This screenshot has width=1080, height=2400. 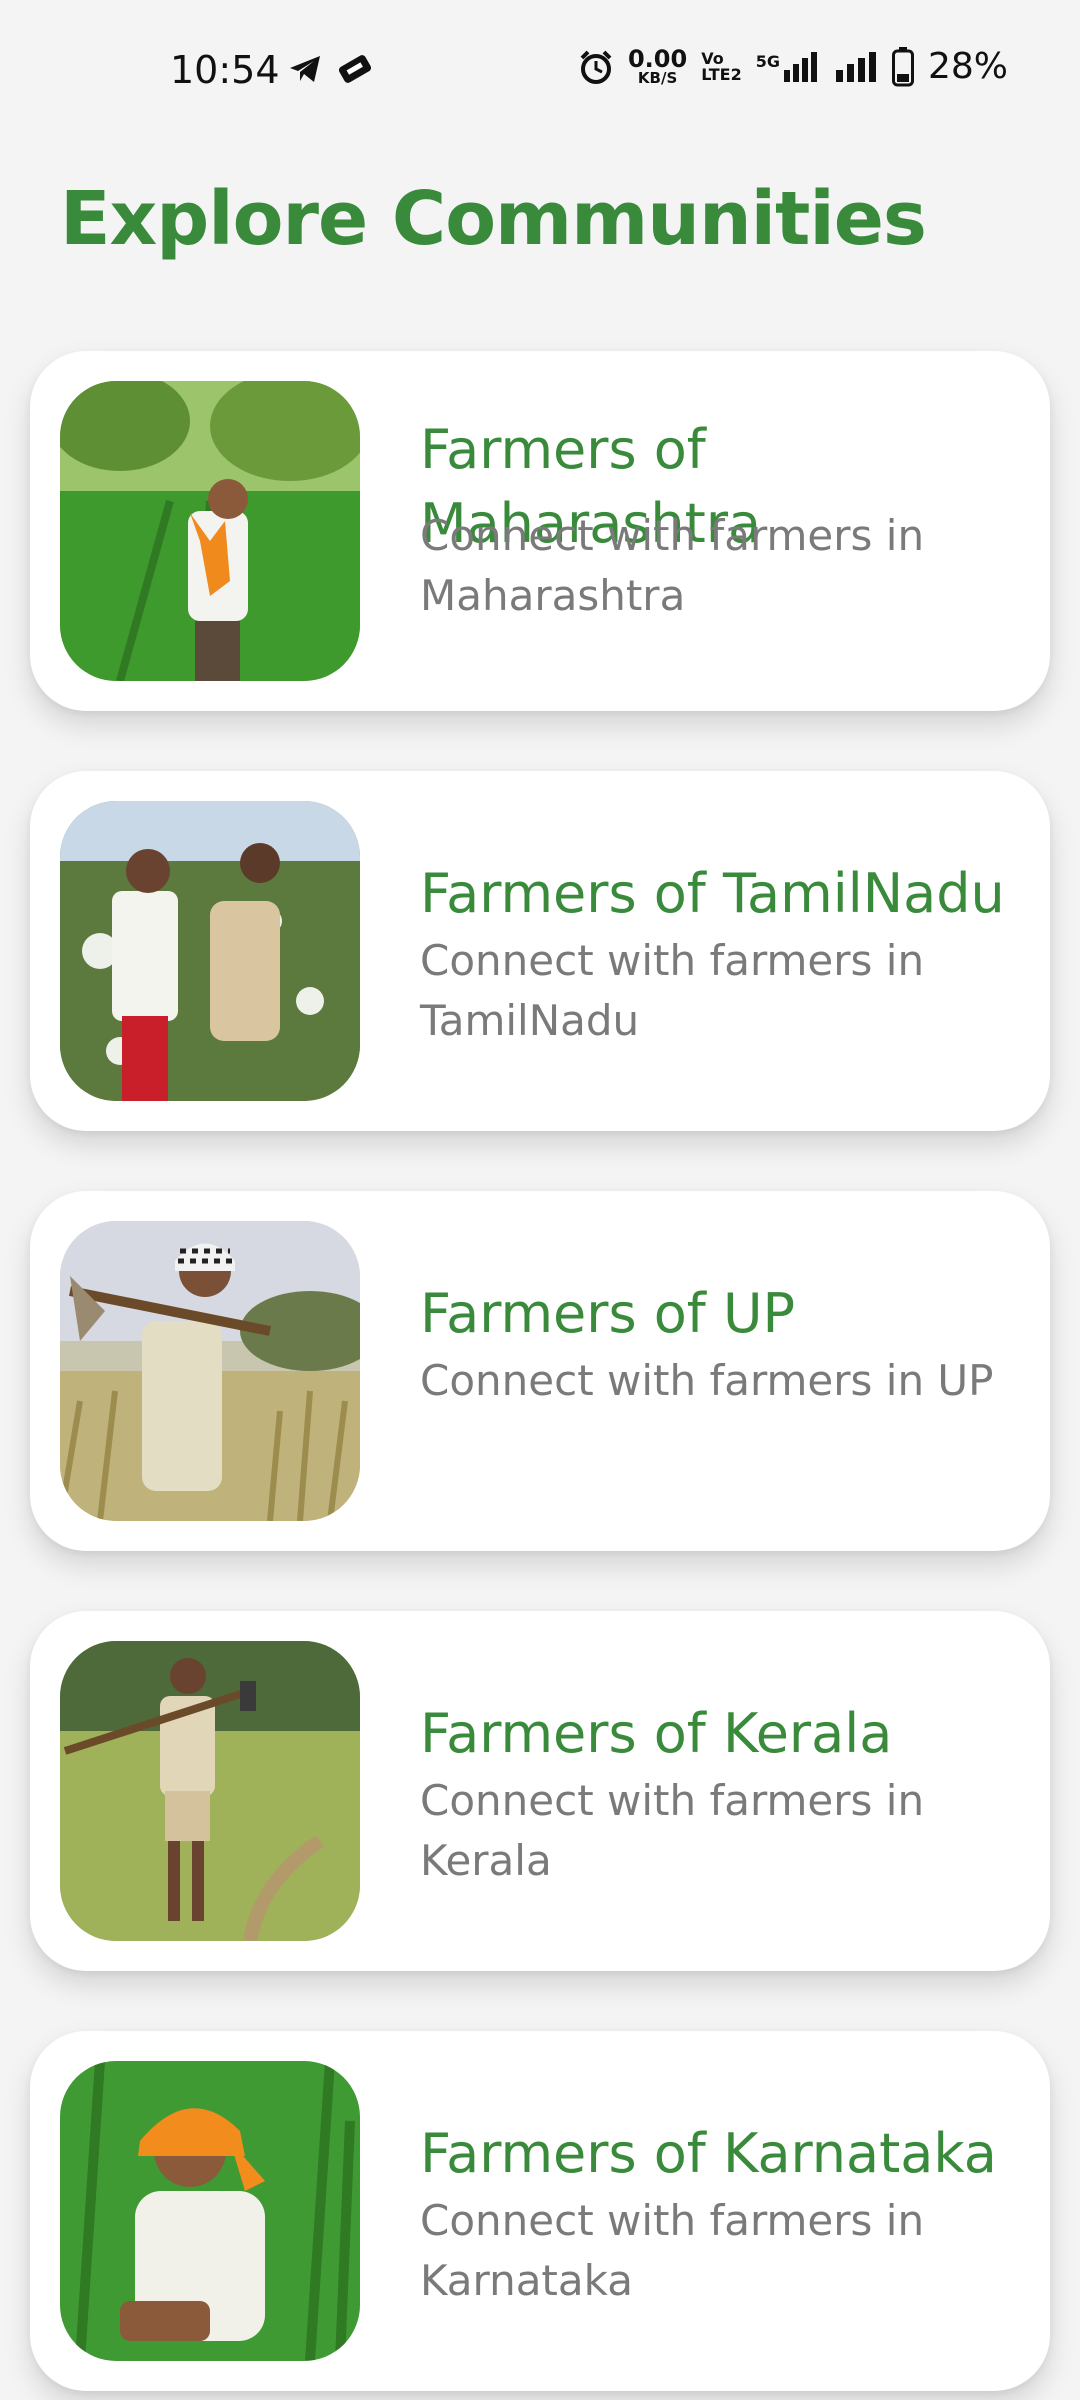 I want to click on community-subtitle: Connect with farmers in Kerala, so click(x=672, y=1830).